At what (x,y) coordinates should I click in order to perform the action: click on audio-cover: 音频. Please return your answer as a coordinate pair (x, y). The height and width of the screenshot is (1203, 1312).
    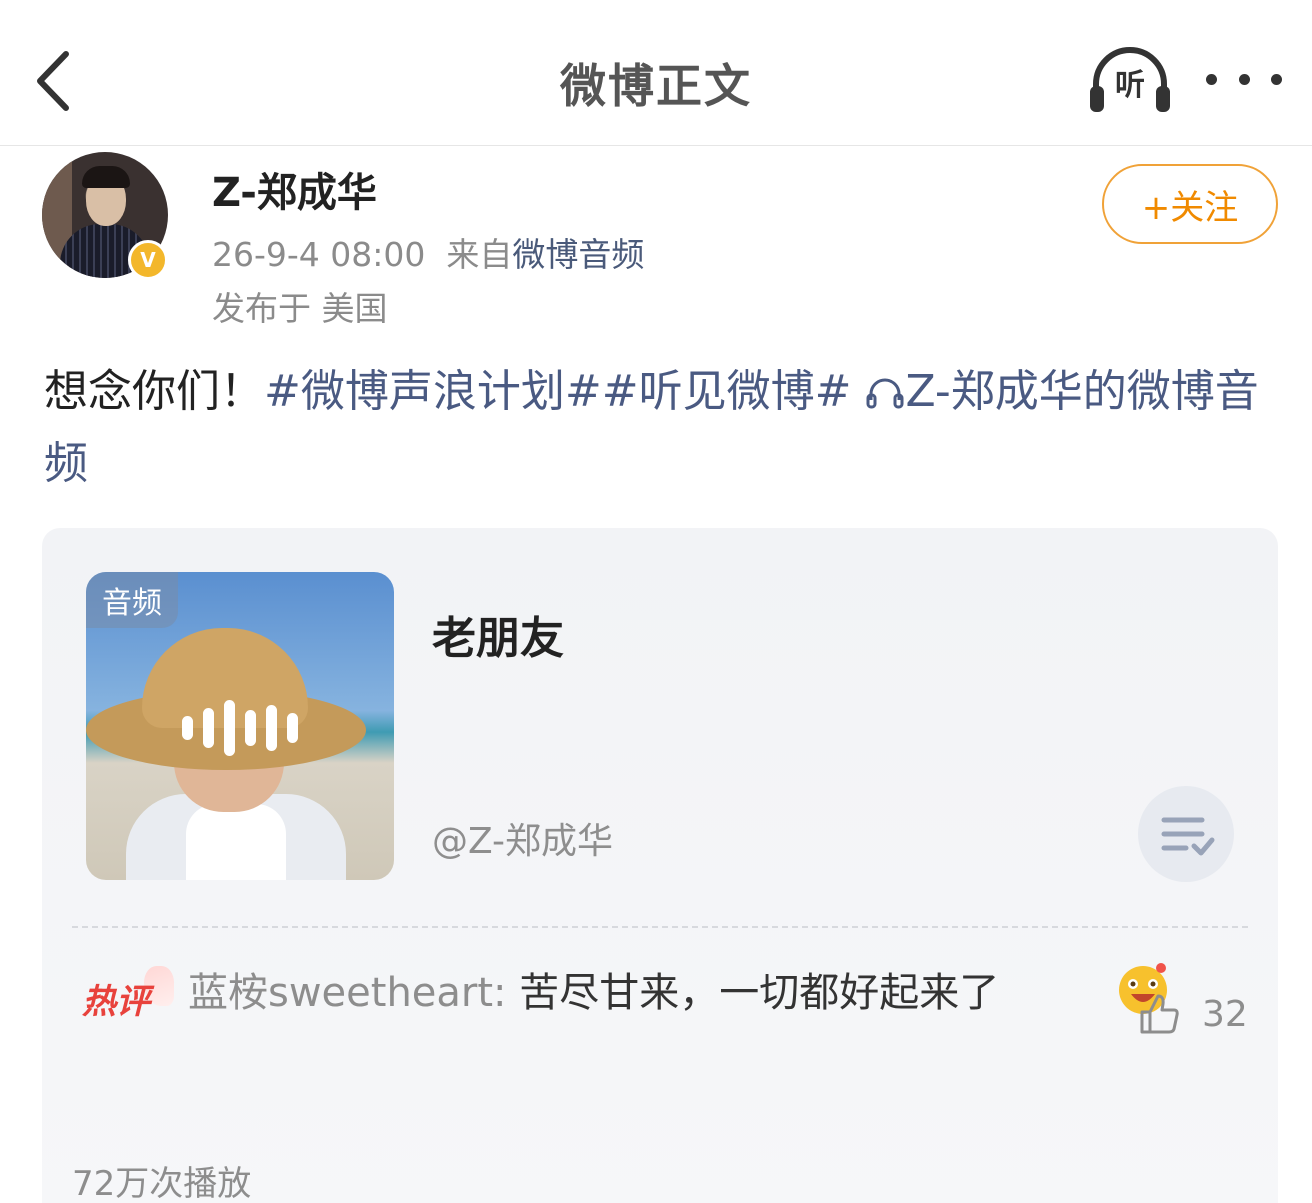
    Looking at the image, I should click on (240, 726).